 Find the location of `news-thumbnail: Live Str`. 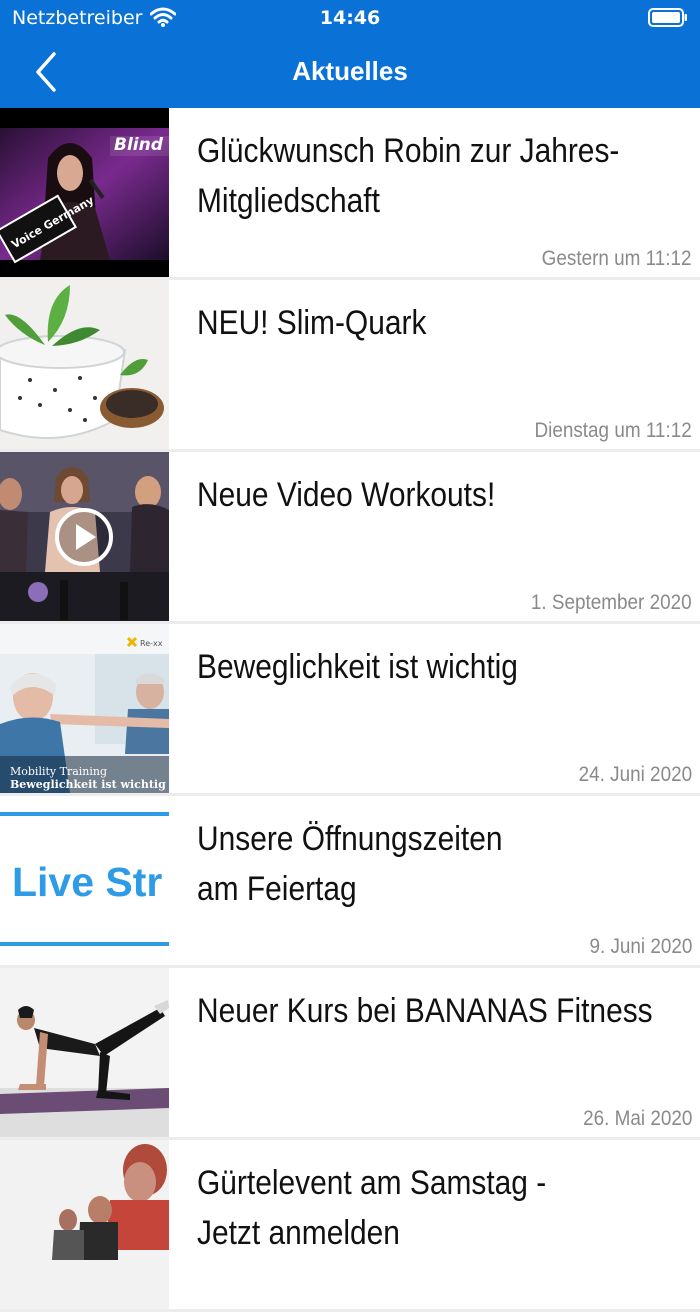

news-thumbnail: Live Str is located at coordinates (84, 880).